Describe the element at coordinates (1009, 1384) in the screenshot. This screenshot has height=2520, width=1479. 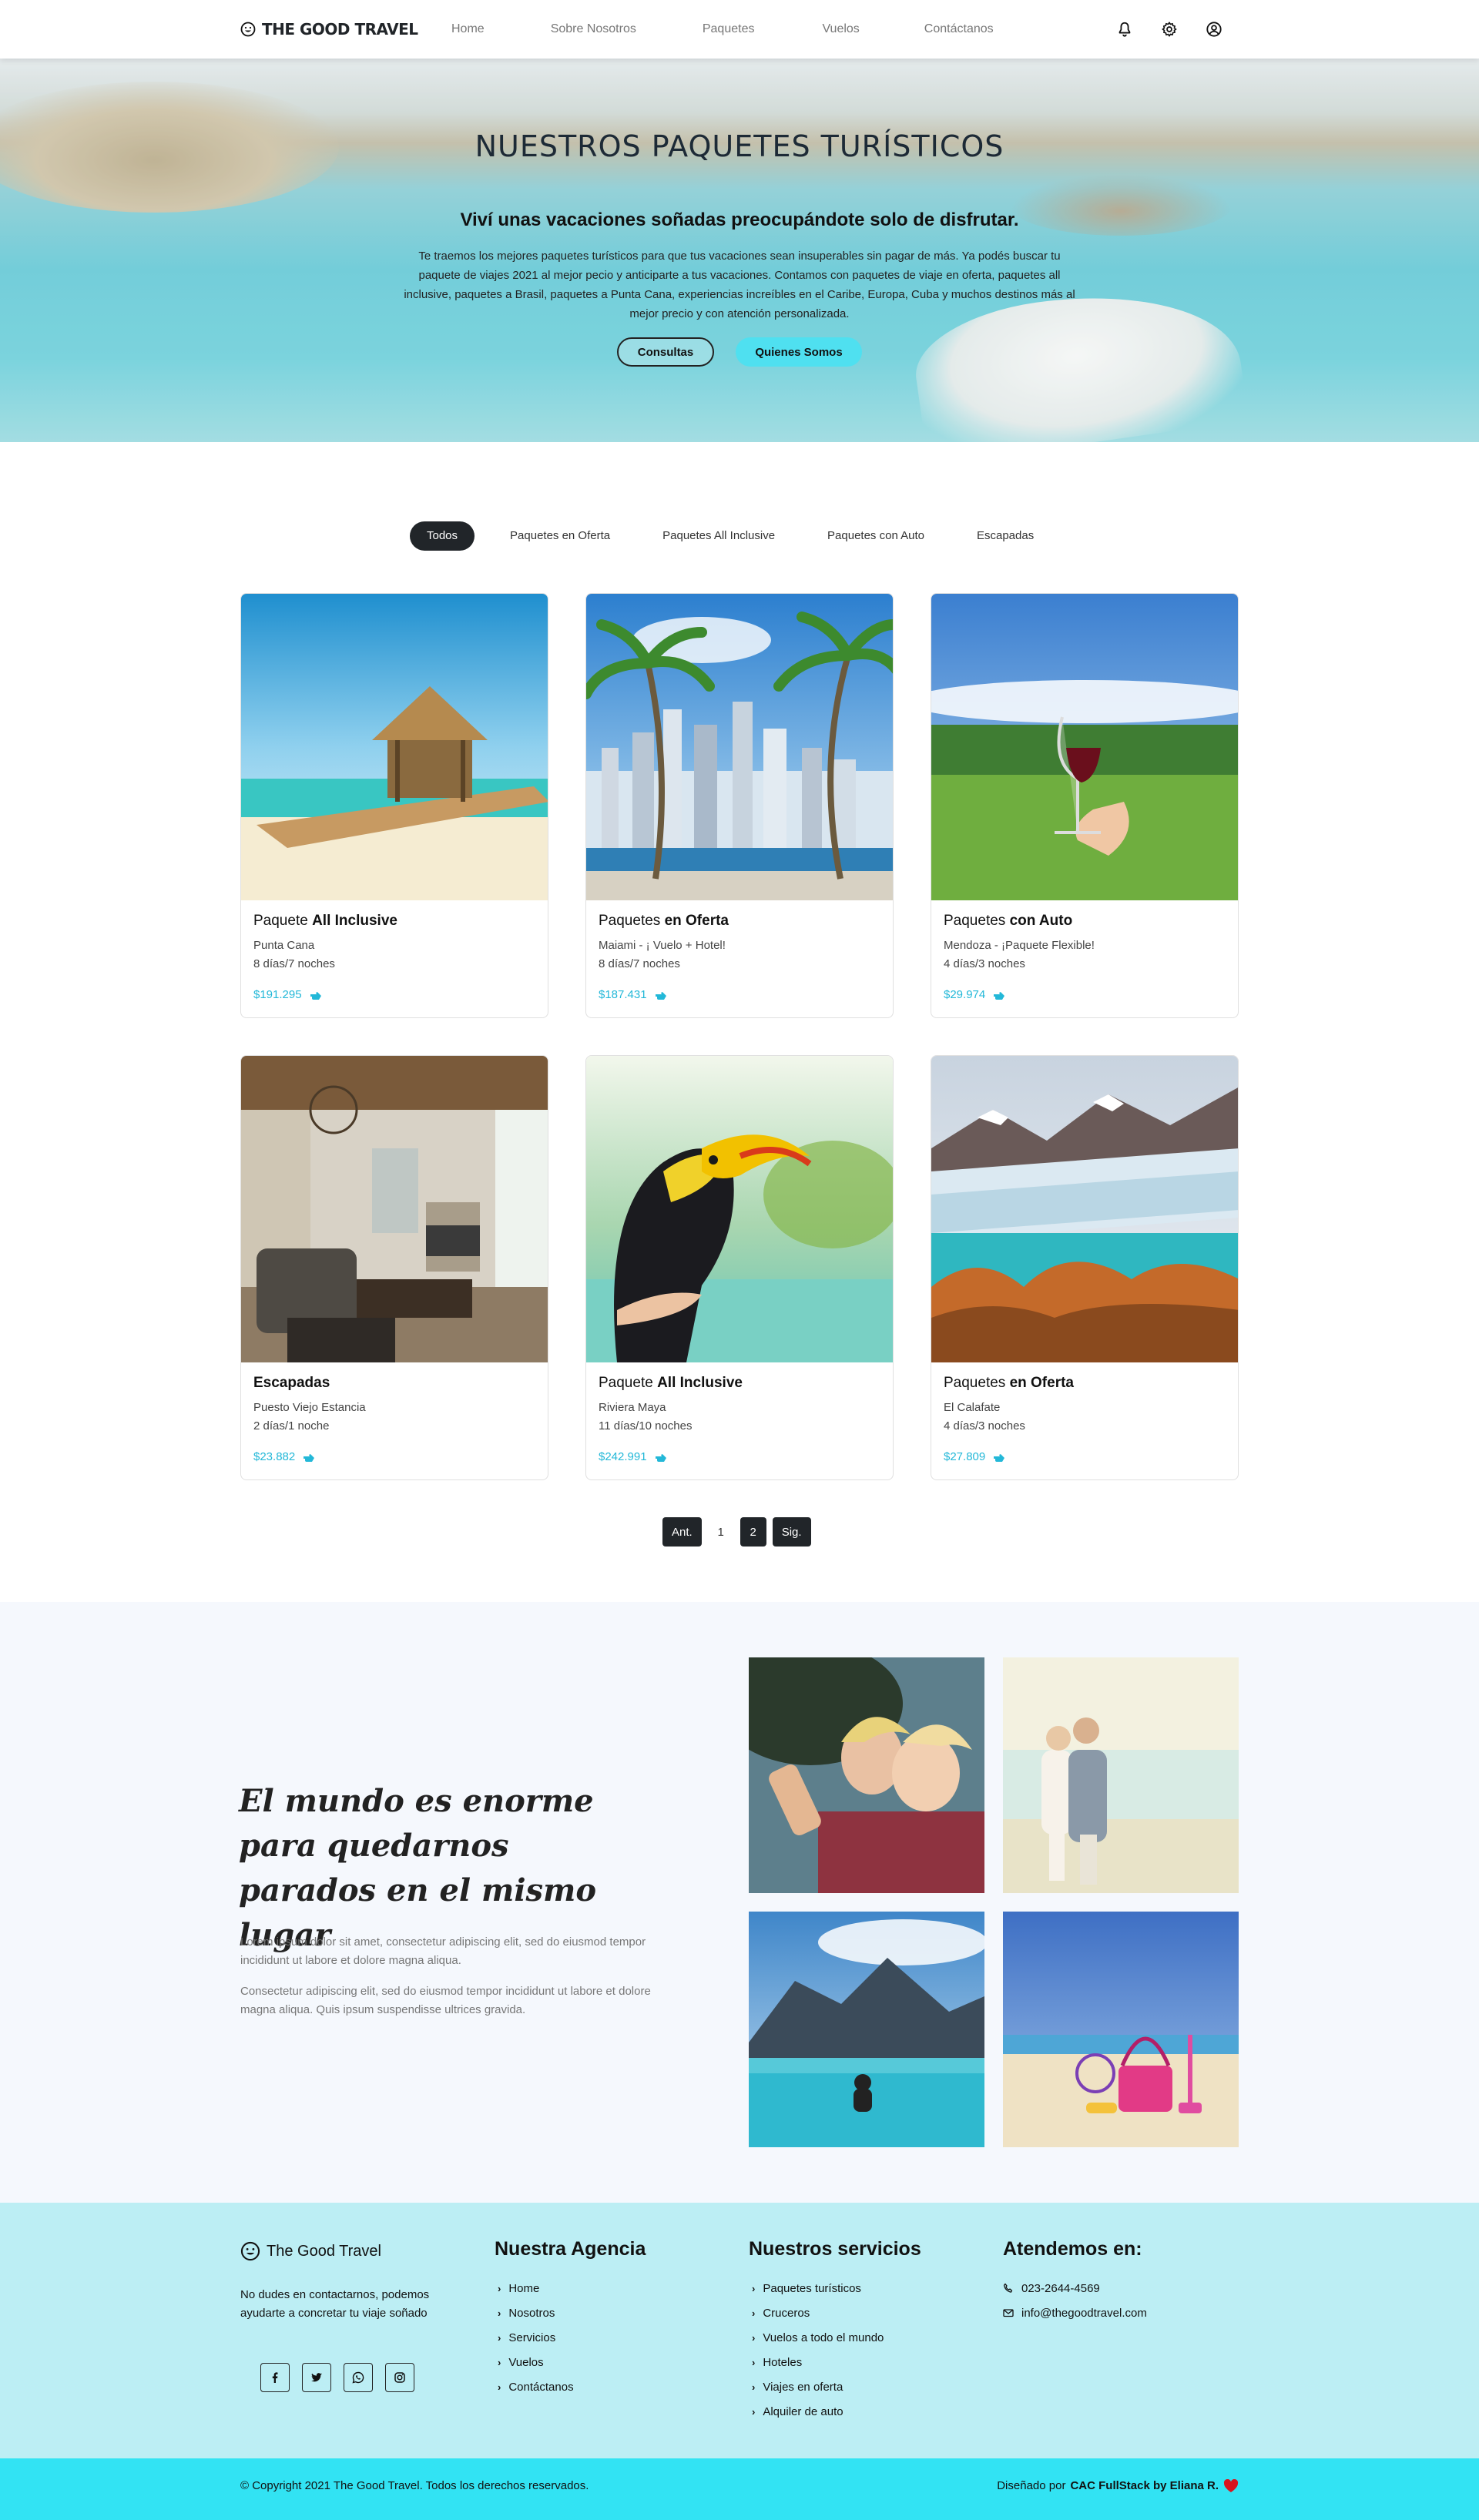
I see `card-title: Paquetes en Oferta` at that location.